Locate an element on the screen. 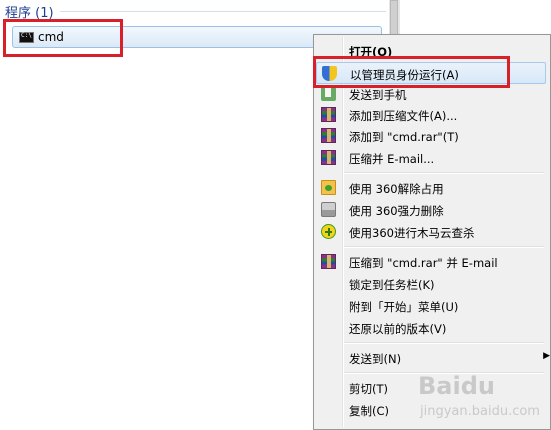 The width and height of the screenshot is (551, 430). 360-shred-icon is located at coordinates (328, 209).